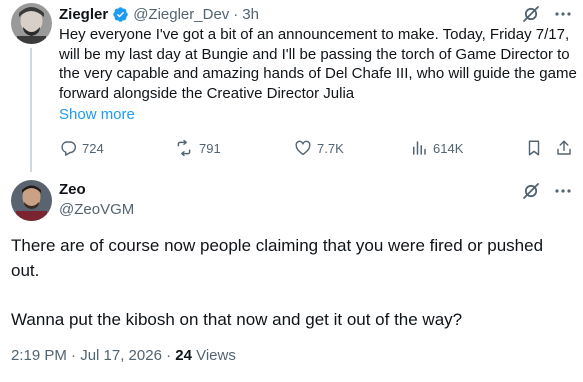 The image size is (583, 382). What do you see at coordinates (96, 210) in the screenshot?
I see `reply-handle: @ZeoVGM` at bounding box center [96, 210].